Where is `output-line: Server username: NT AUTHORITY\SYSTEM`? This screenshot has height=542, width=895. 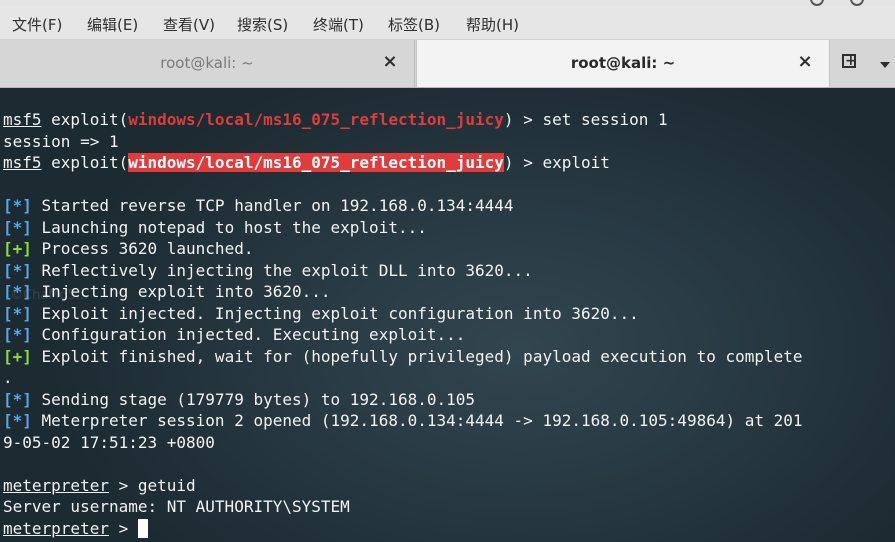 output-line: Server username: NT AUTHORITY\SYSTEM is located at coordinates (176, 506).